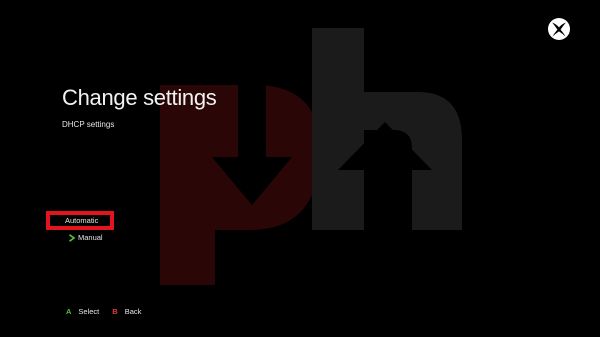 The image size is (600, 337). I want to click on option-automatic-label: Automatic, so click(82, 220).